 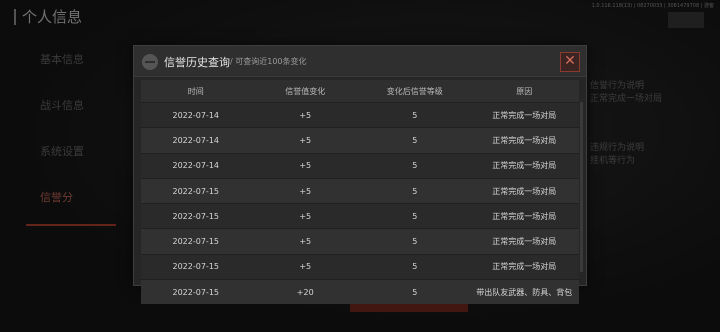 I want to click on column-header-time: 时间, so click(x=196, y=91).